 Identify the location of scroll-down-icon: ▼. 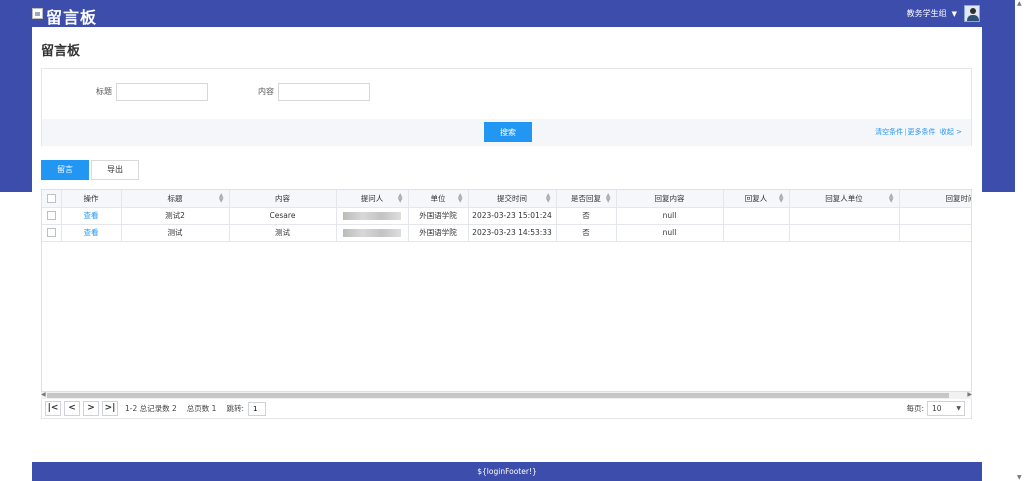
(1019, 477).